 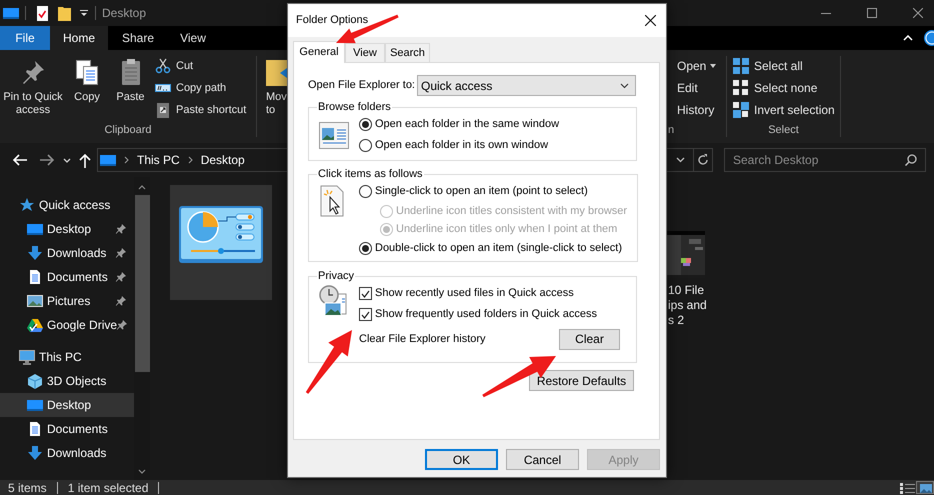 I want to click on ribbon-tab: View, so click(x=193, y=38).